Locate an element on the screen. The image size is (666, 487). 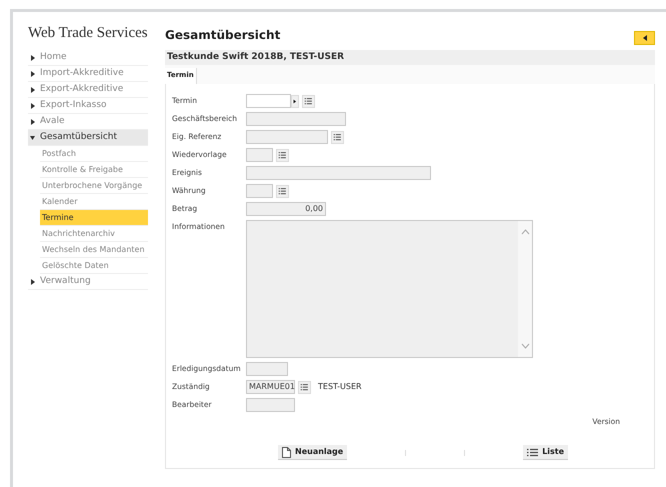
collapse-button is located at coordinates (644, 37).